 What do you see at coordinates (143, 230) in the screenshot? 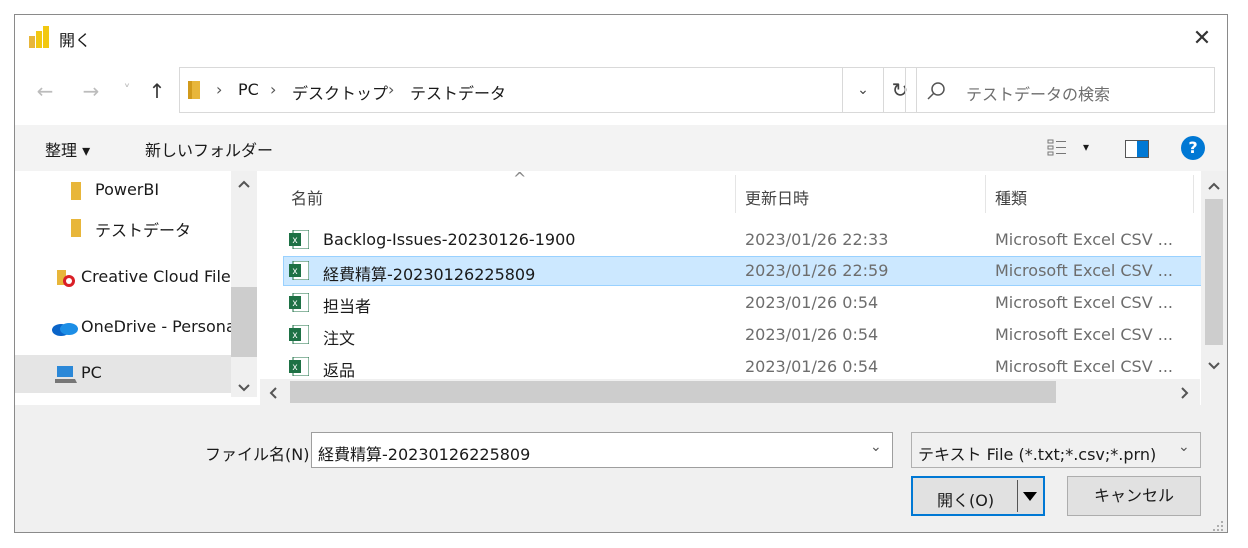
I see `sidebar-item-label: テストデータ` at bounding box center [143, 230].